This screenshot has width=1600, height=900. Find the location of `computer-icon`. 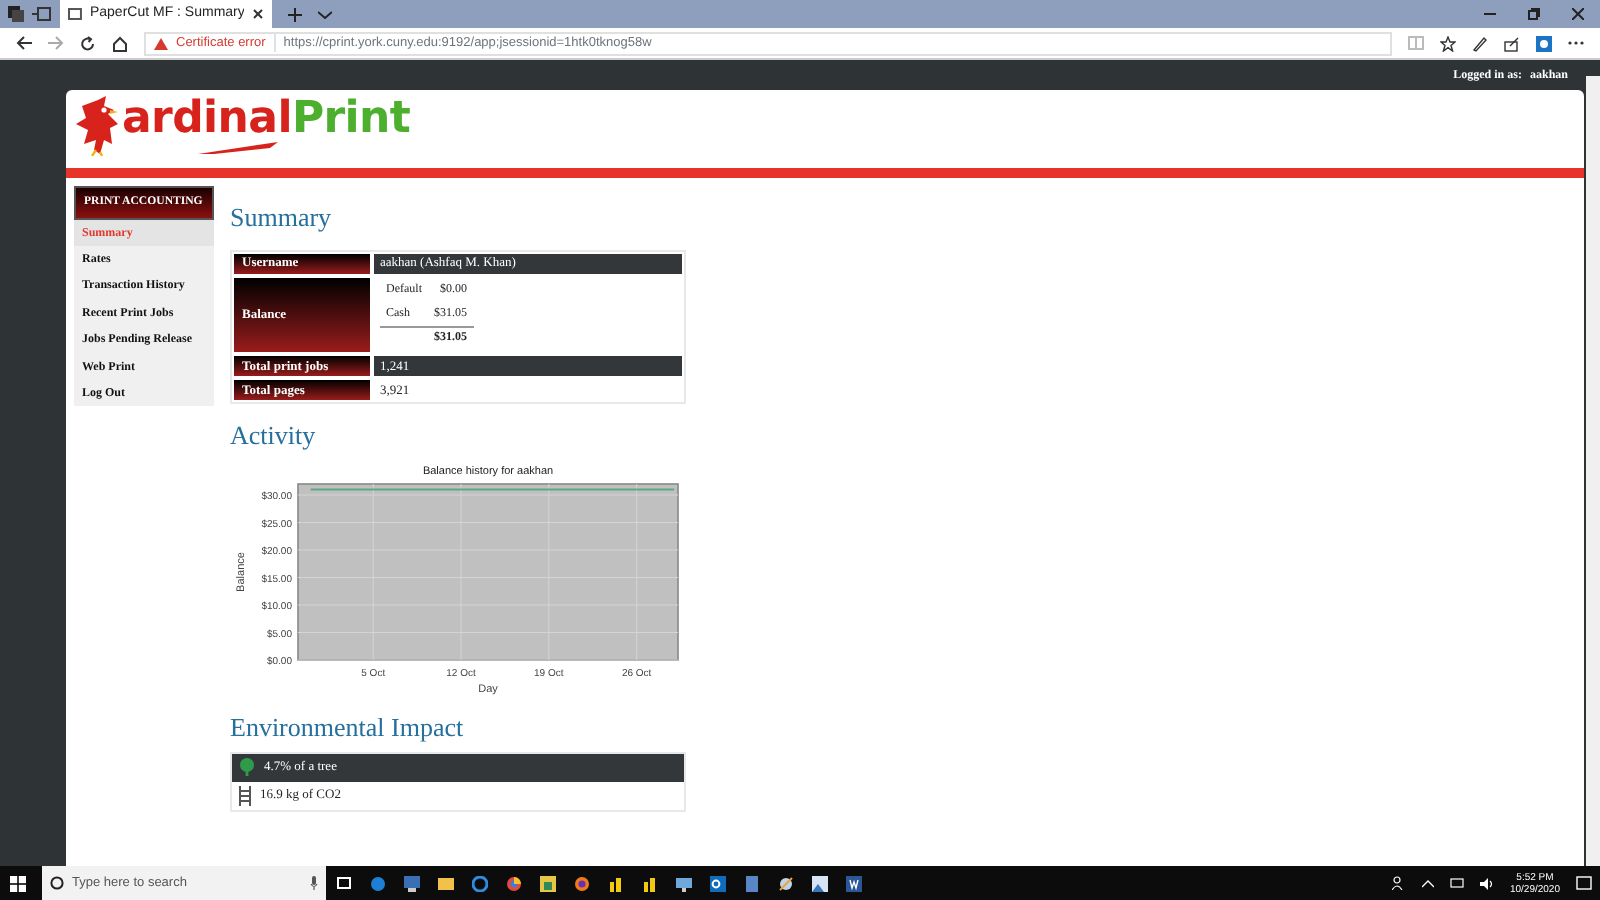

computer-icon is located at coordinates (411, 883).